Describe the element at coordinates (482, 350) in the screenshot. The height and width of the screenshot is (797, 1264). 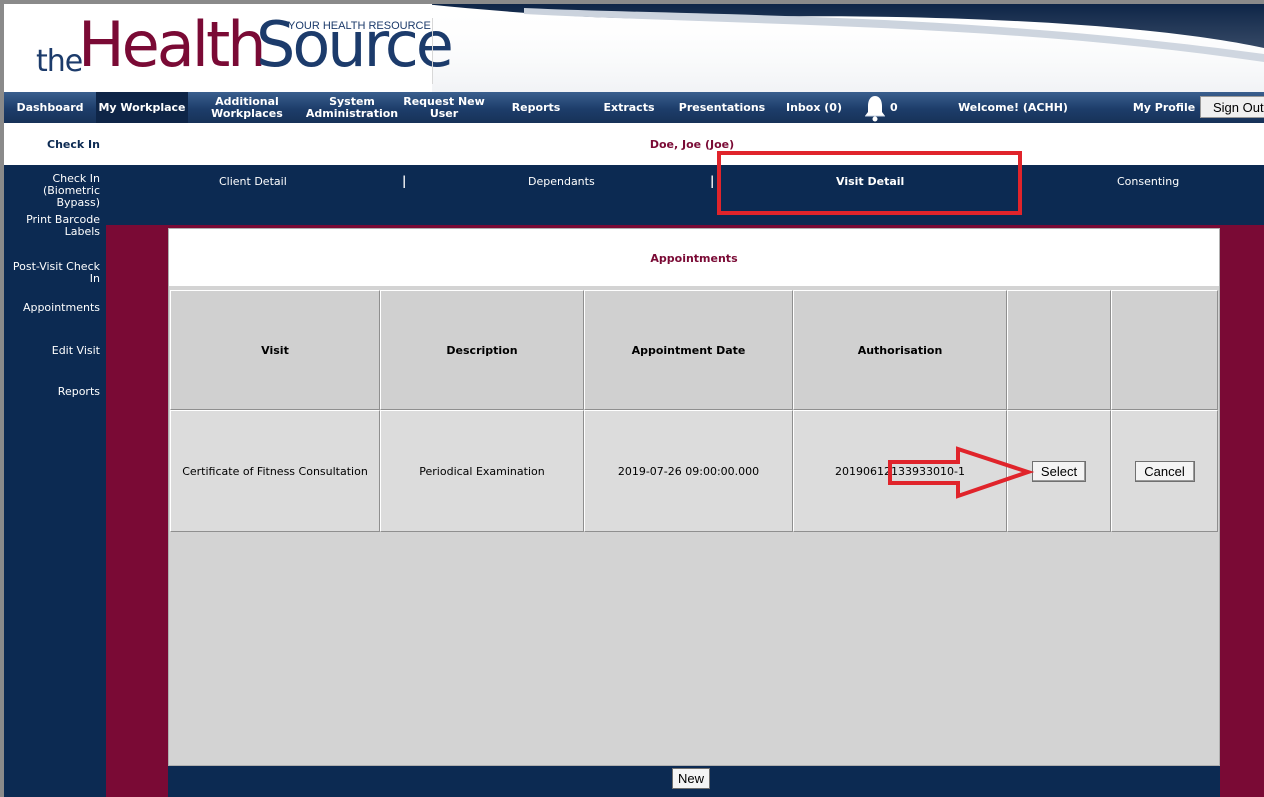
I see `column-header-description: Description` at that location.